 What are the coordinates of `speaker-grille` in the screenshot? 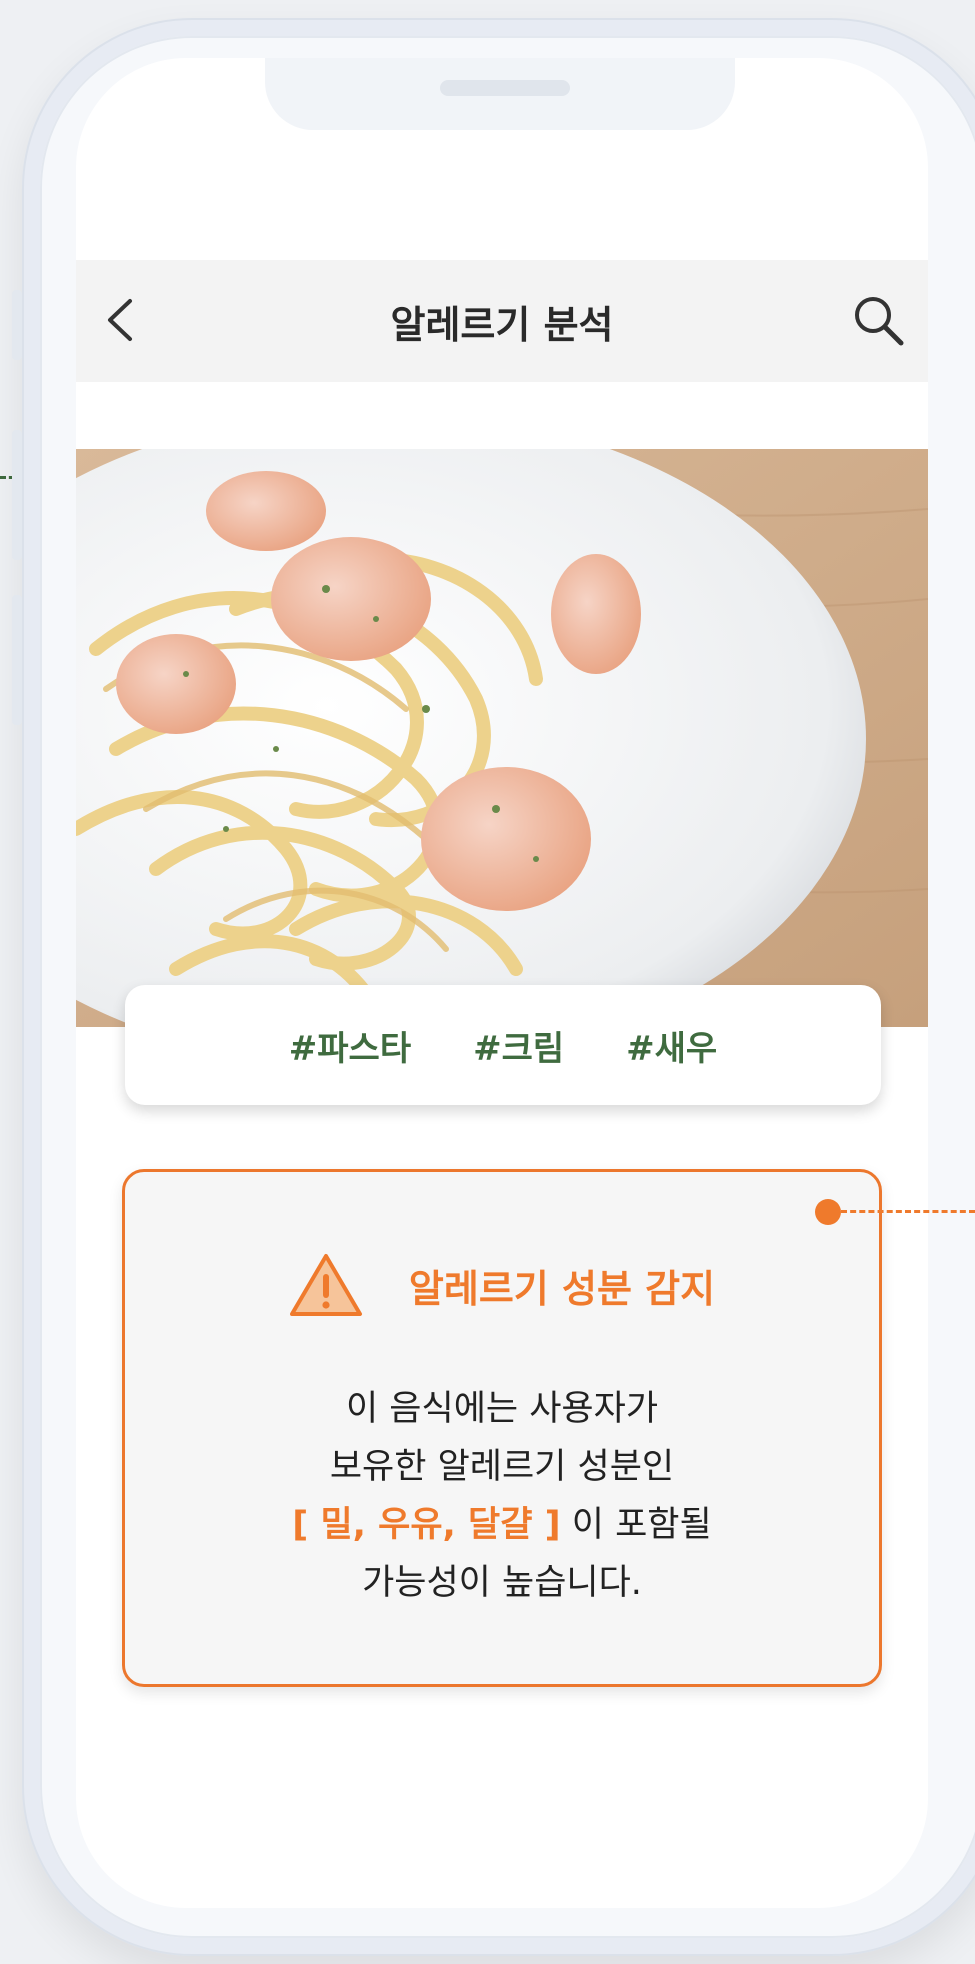 It's located at (505, 88).